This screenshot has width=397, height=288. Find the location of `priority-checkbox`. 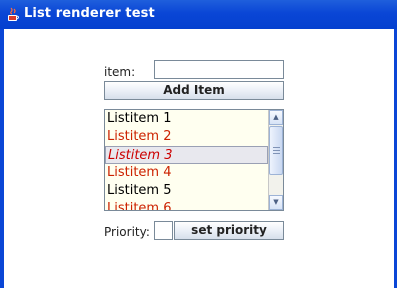

priority-checkbox is located at coordinates (163, 230).